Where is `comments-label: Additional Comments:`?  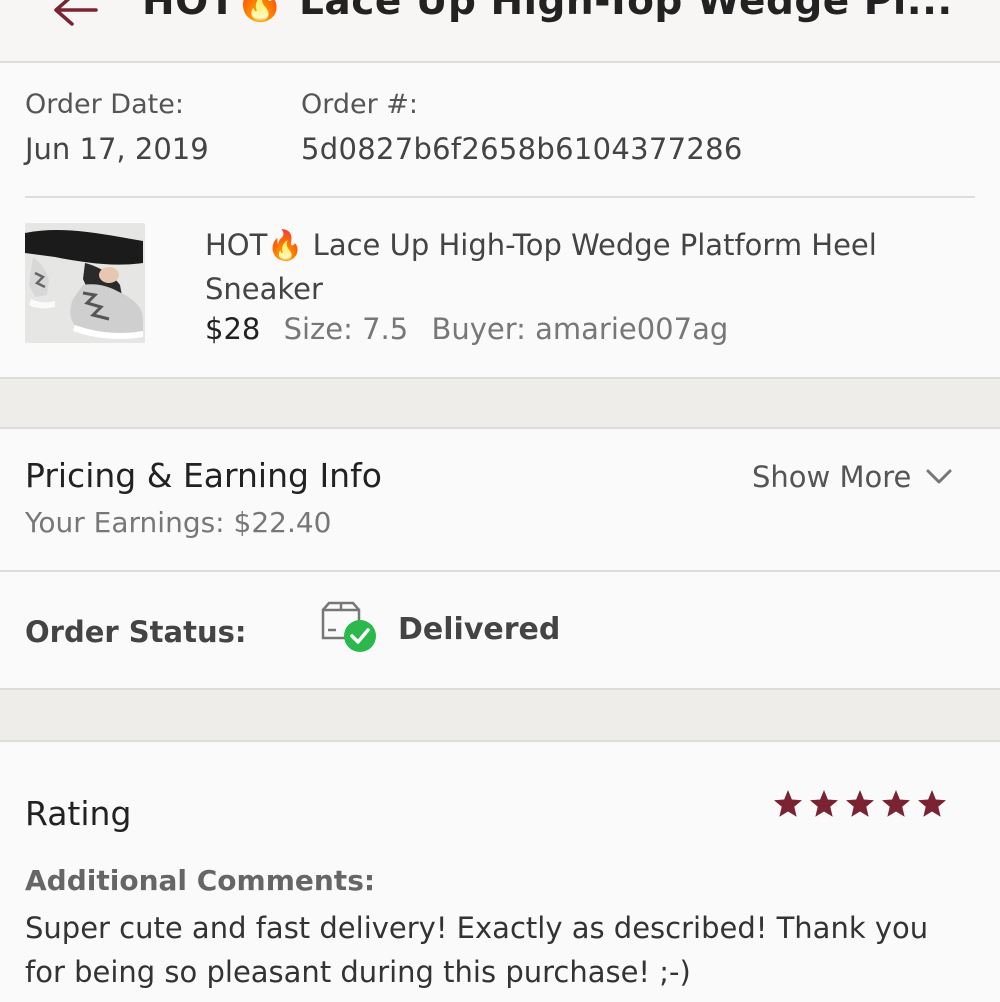 comments-label: Additional Comments: is located at coordinates (200, 880).